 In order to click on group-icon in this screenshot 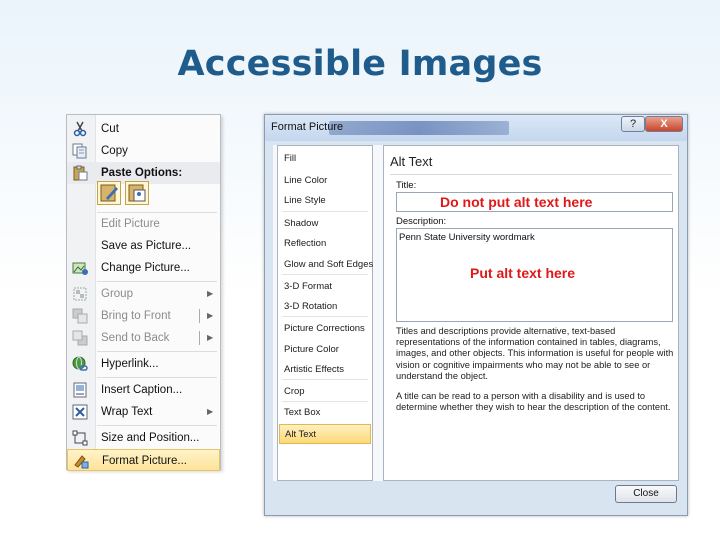, I will do `click(80, 294)`.